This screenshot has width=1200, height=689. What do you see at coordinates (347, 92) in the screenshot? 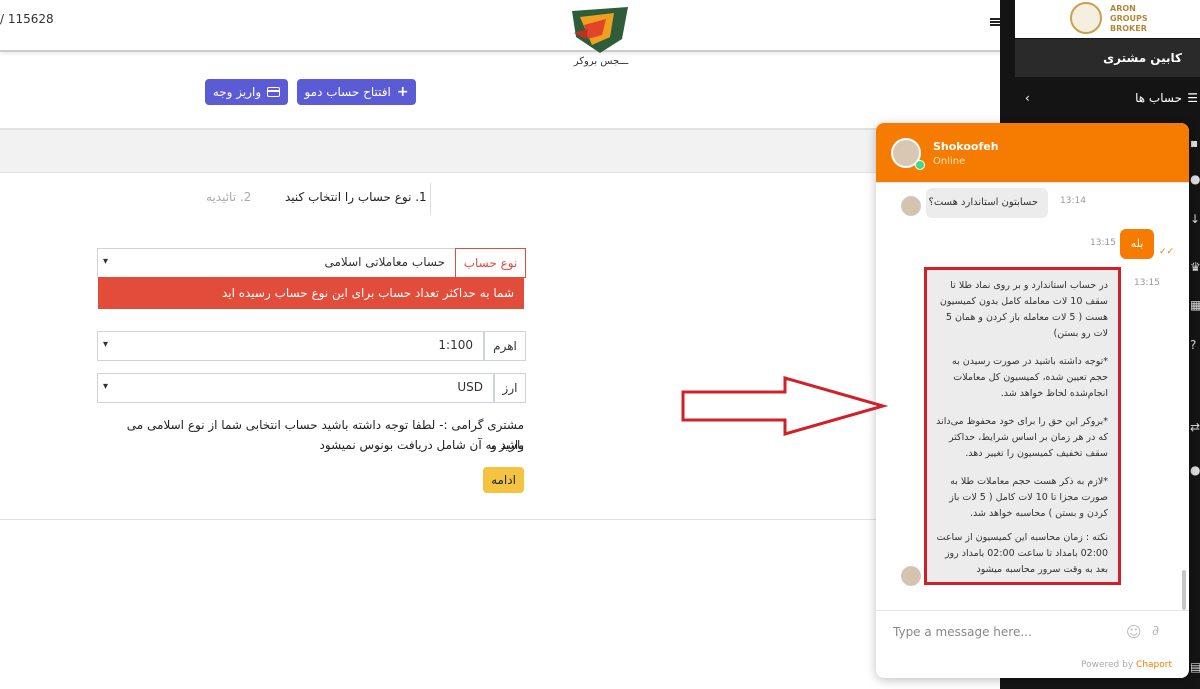
I see `open-demo-label: افتتاح حساب دمو` at bounding box center [347, 92].